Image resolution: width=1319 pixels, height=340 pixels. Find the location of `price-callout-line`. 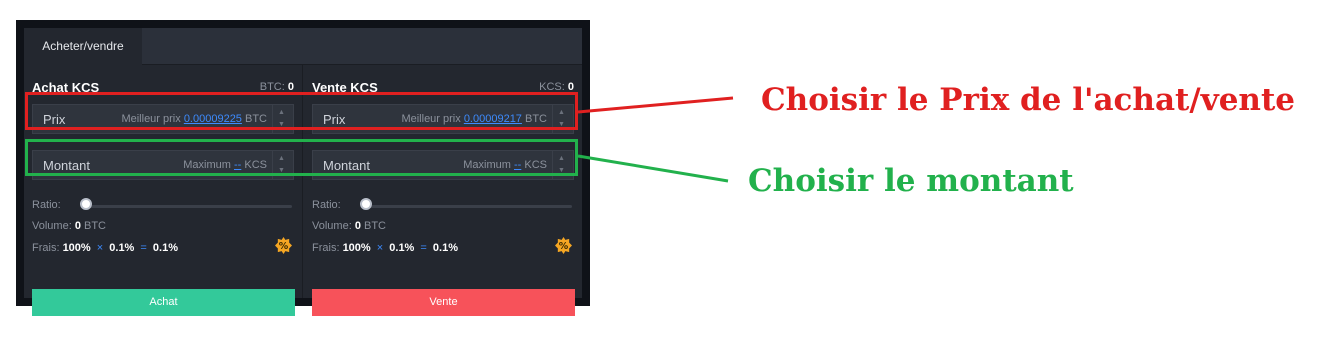

price-callout-line is located at coordinates (655, 105).